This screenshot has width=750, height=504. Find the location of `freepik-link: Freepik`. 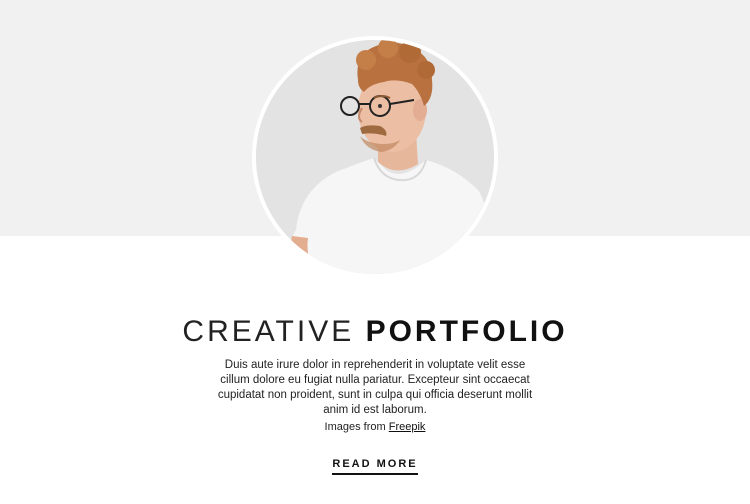

freepik-link: Freepik is located at coordinates (407, 427).